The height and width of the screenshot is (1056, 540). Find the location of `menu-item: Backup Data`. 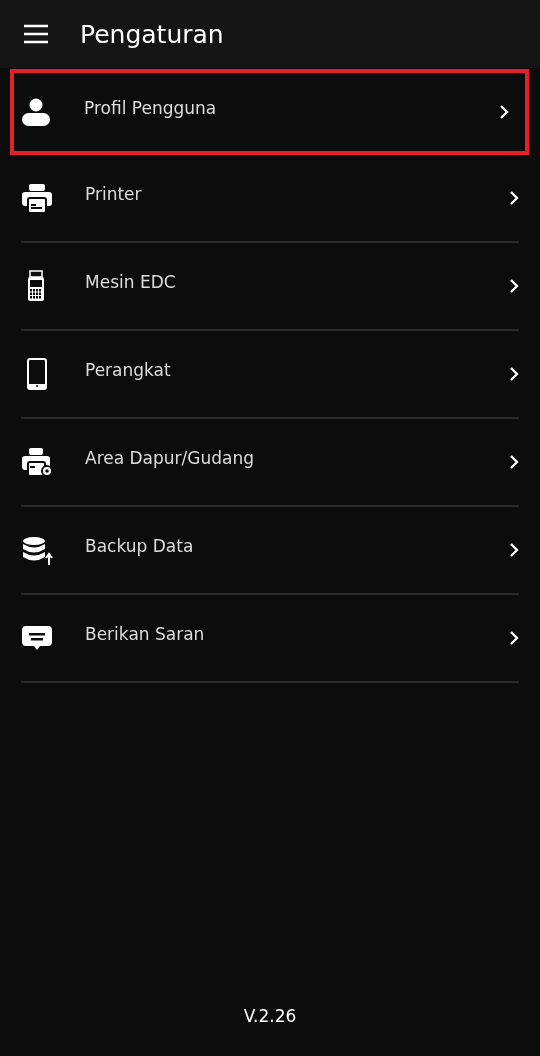

menu-item: Backup Data is located at coordinates (270, 550).